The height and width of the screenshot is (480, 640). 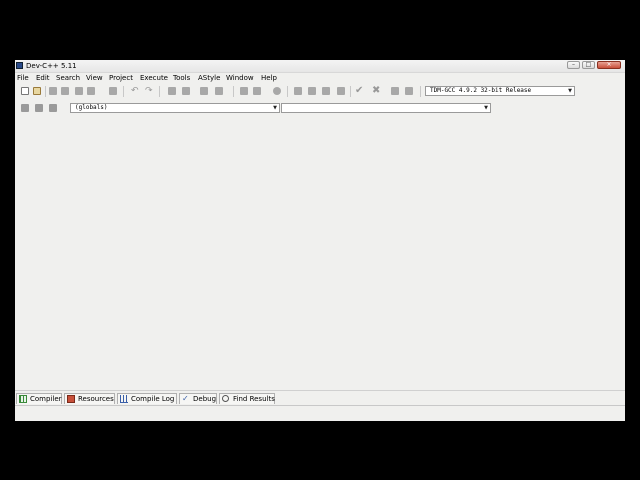 What do you see at coordinates (71, 399) in the screenshot?
I see `resources-icon` at bounding box center [71, 399].